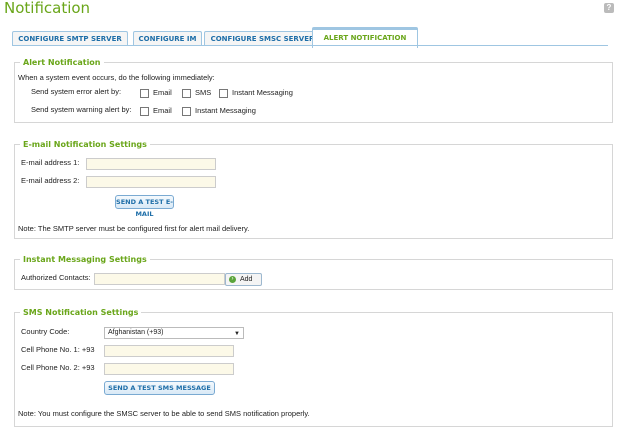  Describe the element at coordinates (609, 8) in the screenshot. I see `help-icon: ?` at that location.